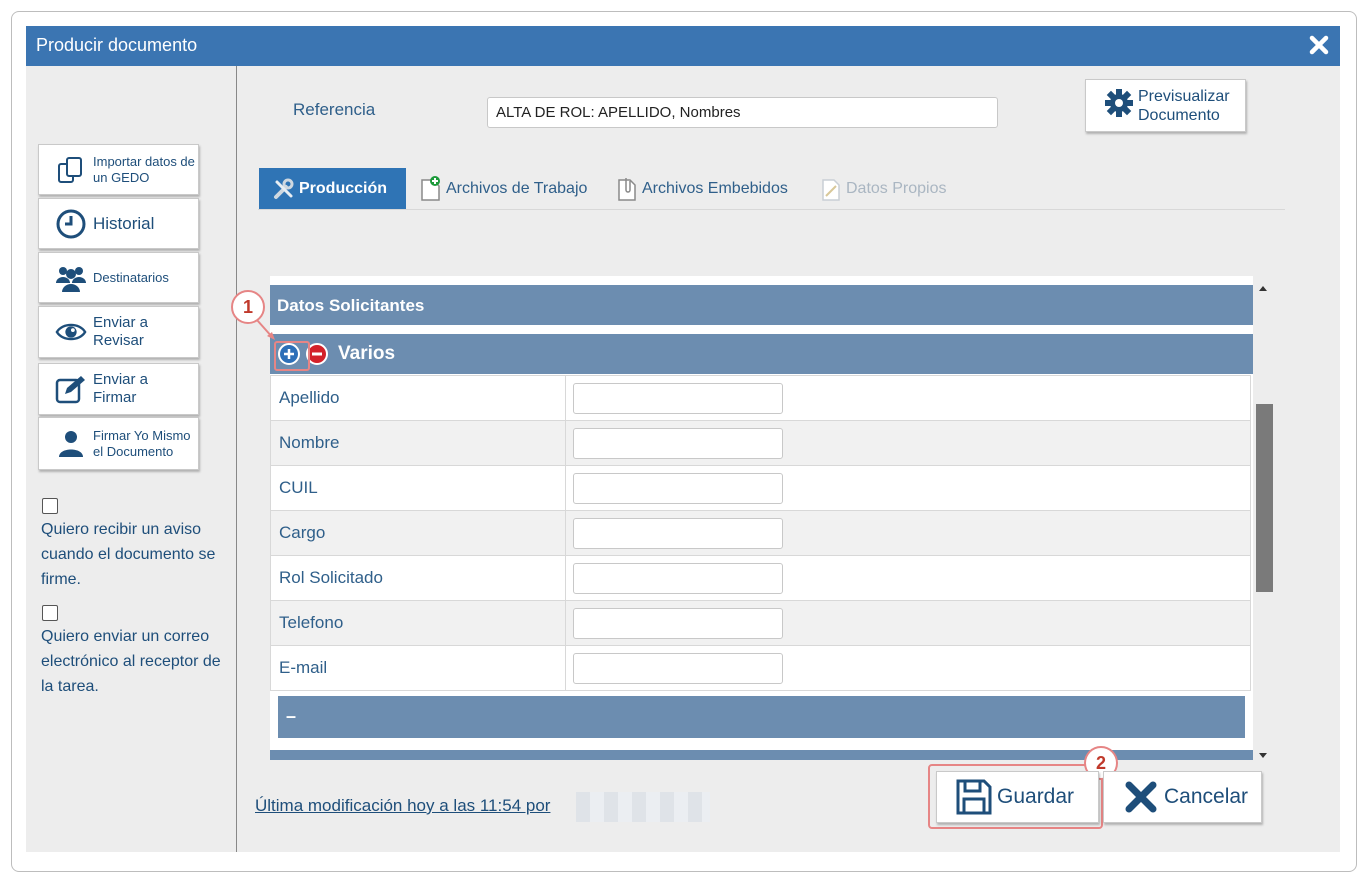  What do you see at coordinates (121, 331) in the screenshot?
I see `send-review-label: Enviar a Revisar` at bounding box center [121, 331].